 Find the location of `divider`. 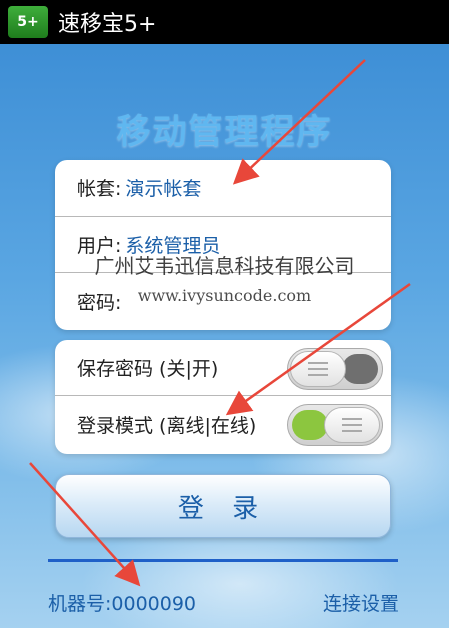

divider is located at coordinates (223, 560).